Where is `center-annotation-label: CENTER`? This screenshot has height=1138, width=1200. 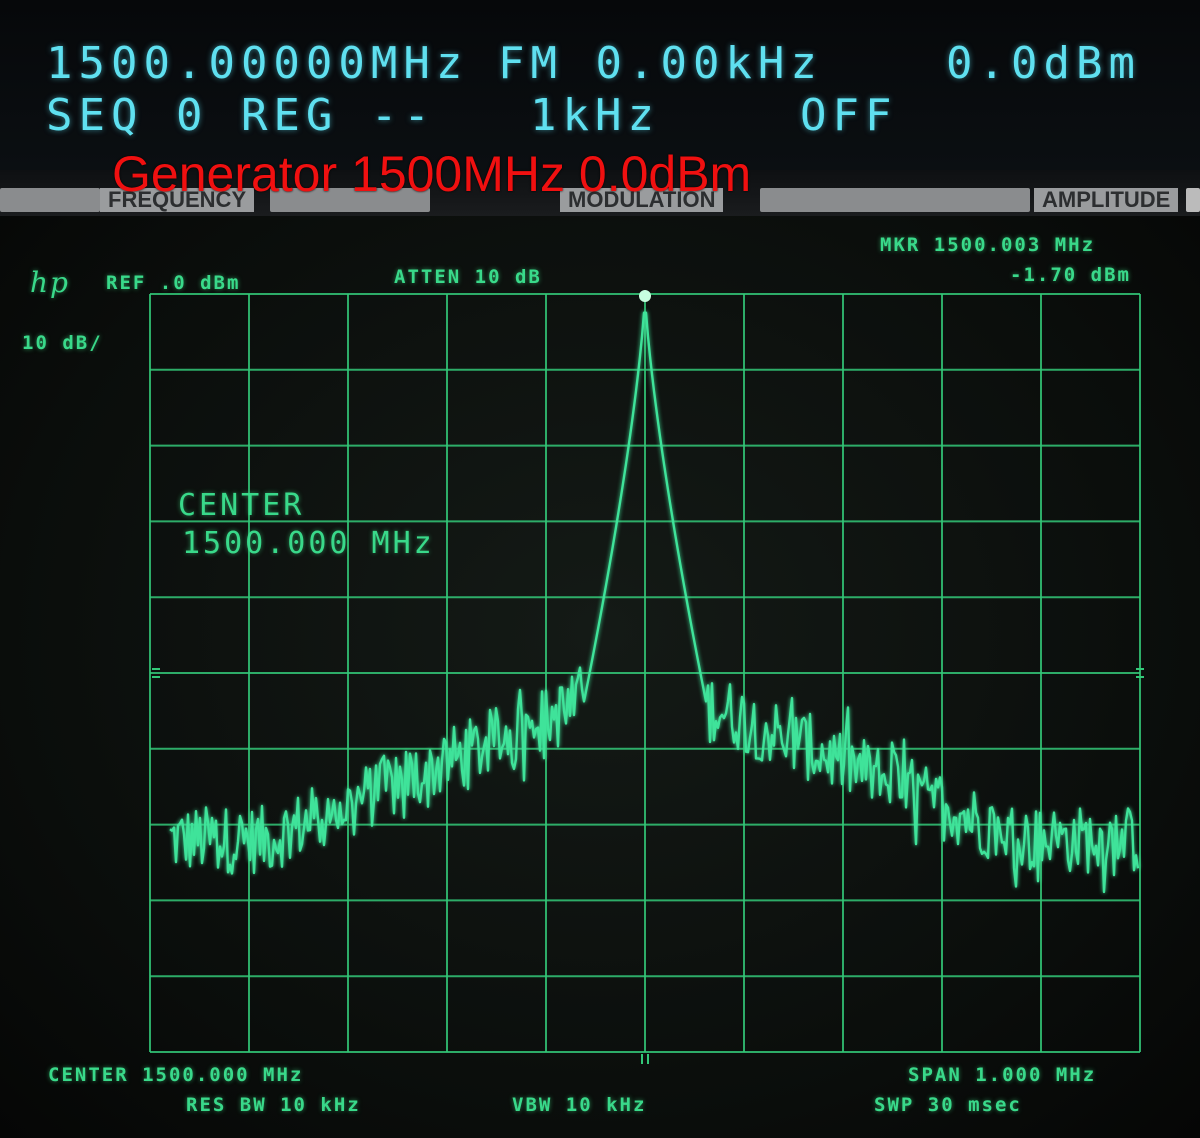 center-annotation-label: CENTER is located at coordinates (241, 505).